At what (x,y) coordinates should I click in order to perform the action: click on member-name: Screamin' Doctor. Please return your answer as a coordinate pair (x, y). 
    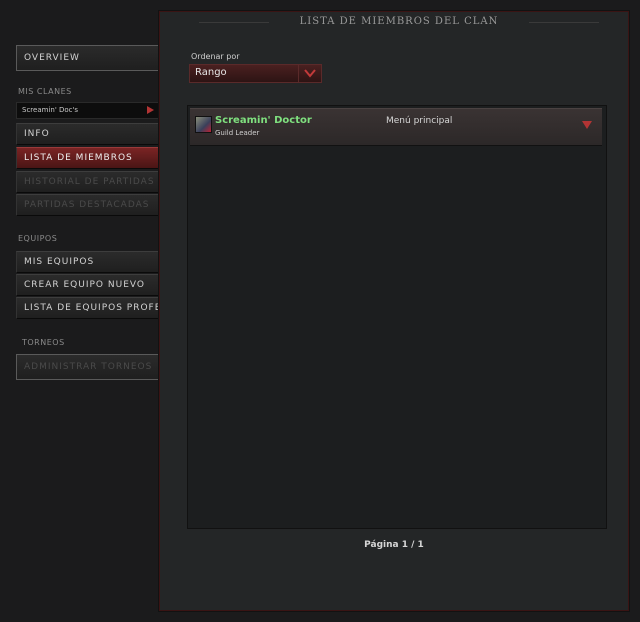
    Looking at the image, I should click on (263, 120).